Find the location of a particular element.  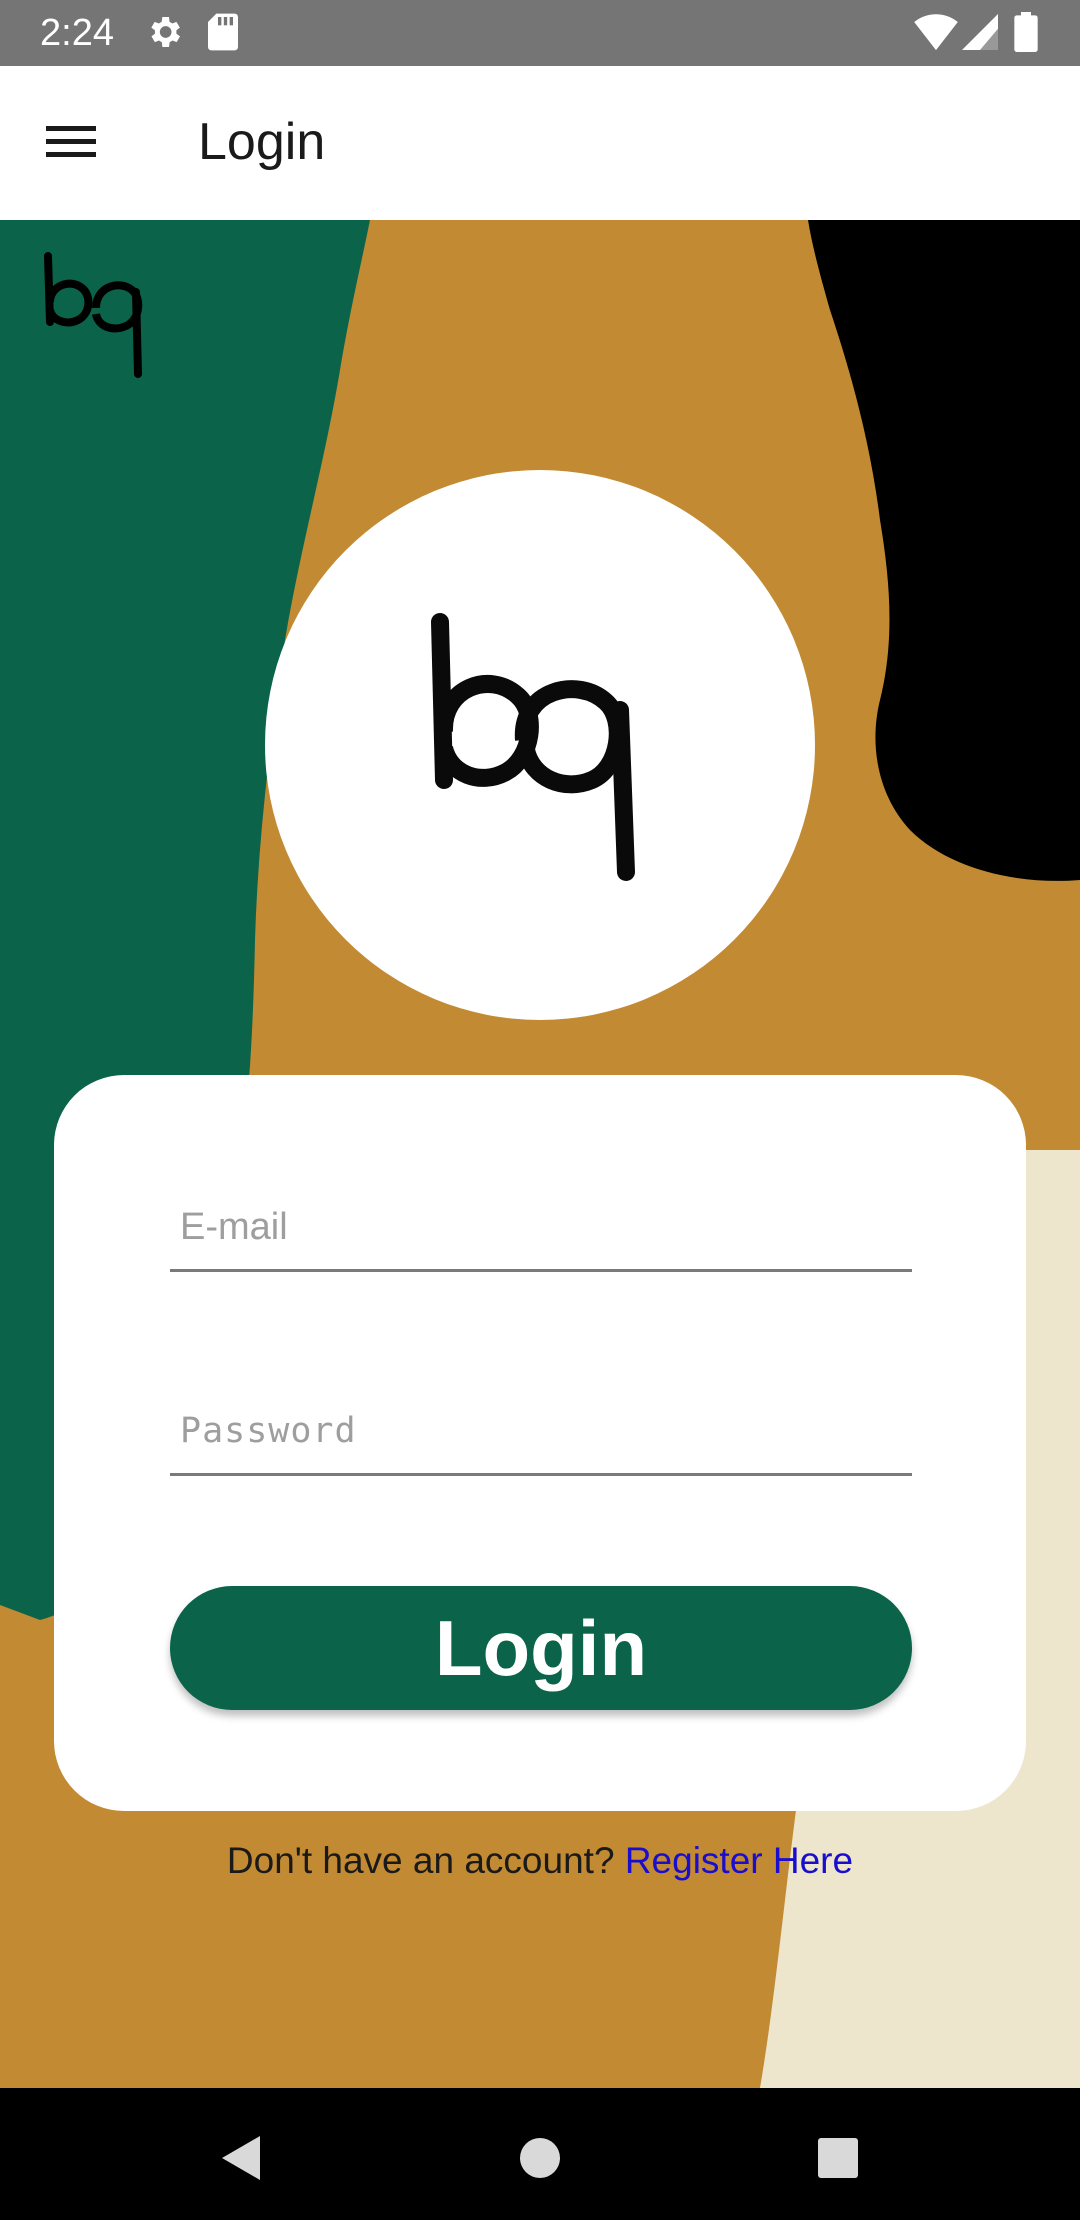

recents-square-icon is located at coordinates (838, 2158).